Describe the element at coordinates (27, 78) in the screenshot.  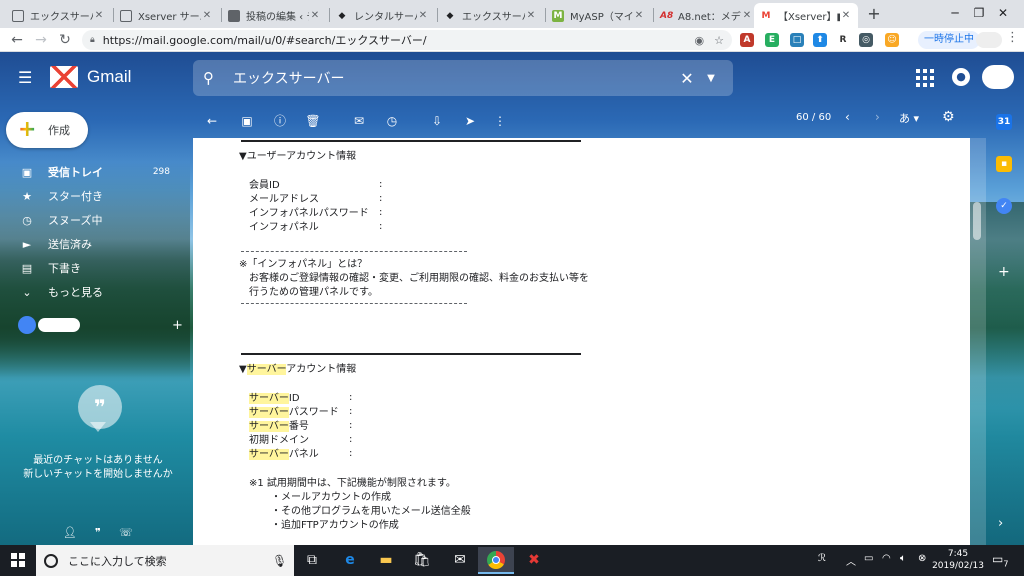
I see `main-menu-icon: ☰` at that location.